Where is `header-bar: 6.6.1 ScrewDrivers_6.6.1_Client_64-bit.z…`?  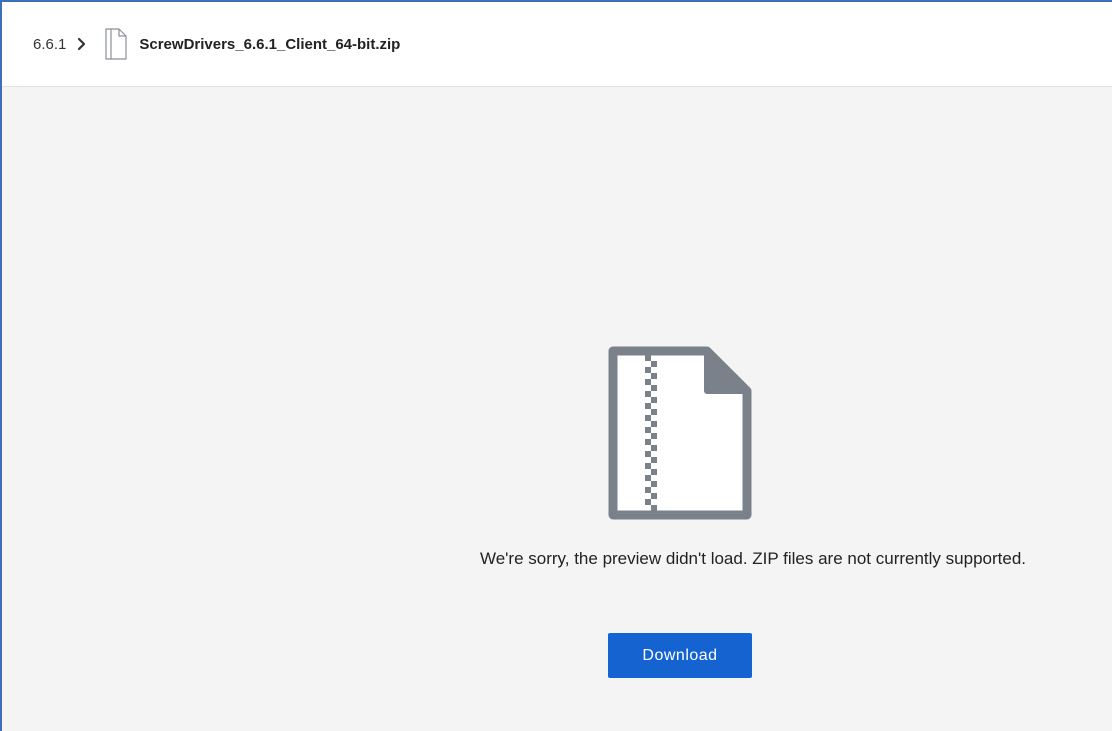 header-bar: 6.6.1 ScrewDrivers_6.6.1_Client_64-bit.z… is located at coordinates (557, 44).